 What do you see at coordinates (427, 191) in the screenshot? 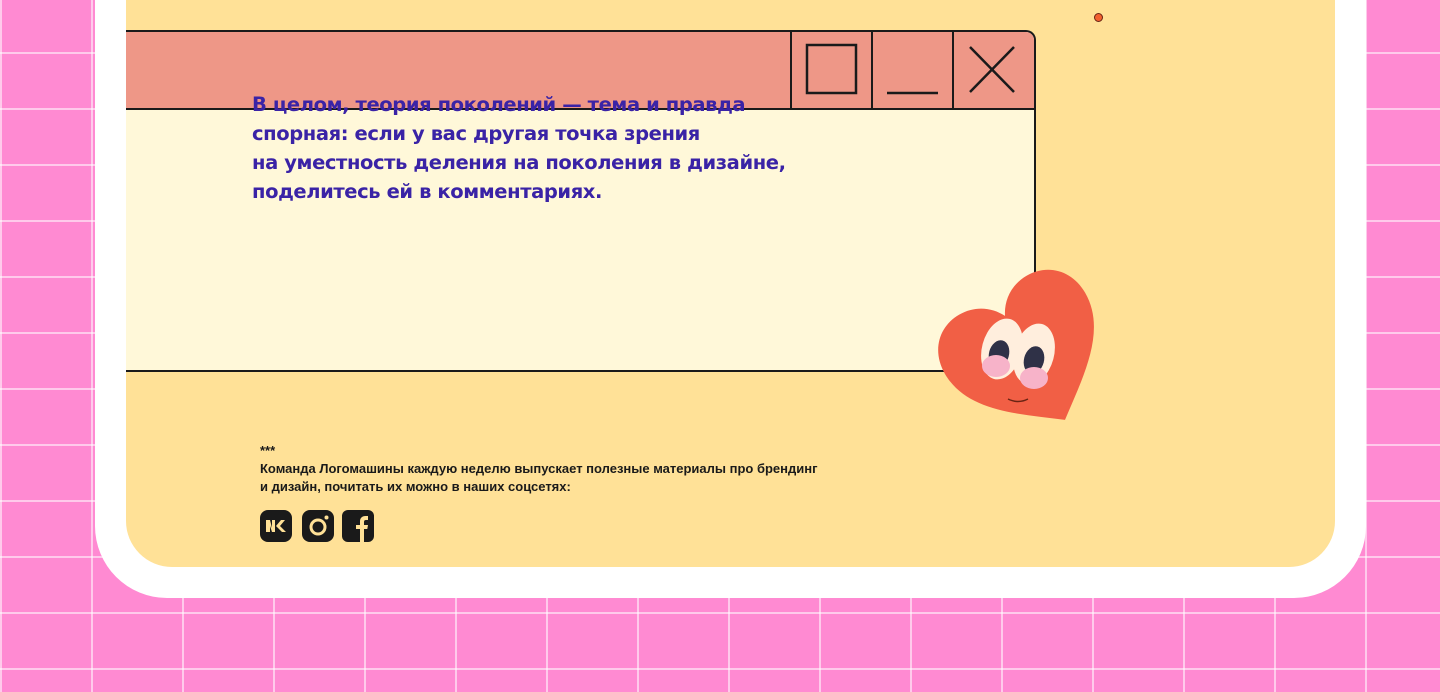
I see `message-line: поделитесь ей в комментариях.` at bounding box center [427, 191].